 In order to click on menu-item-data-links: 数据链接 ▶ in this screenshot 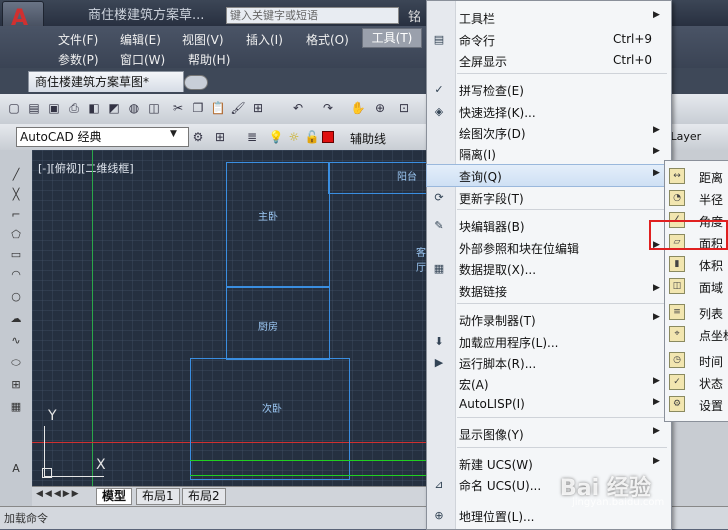, I will do `click(549, 290)`.